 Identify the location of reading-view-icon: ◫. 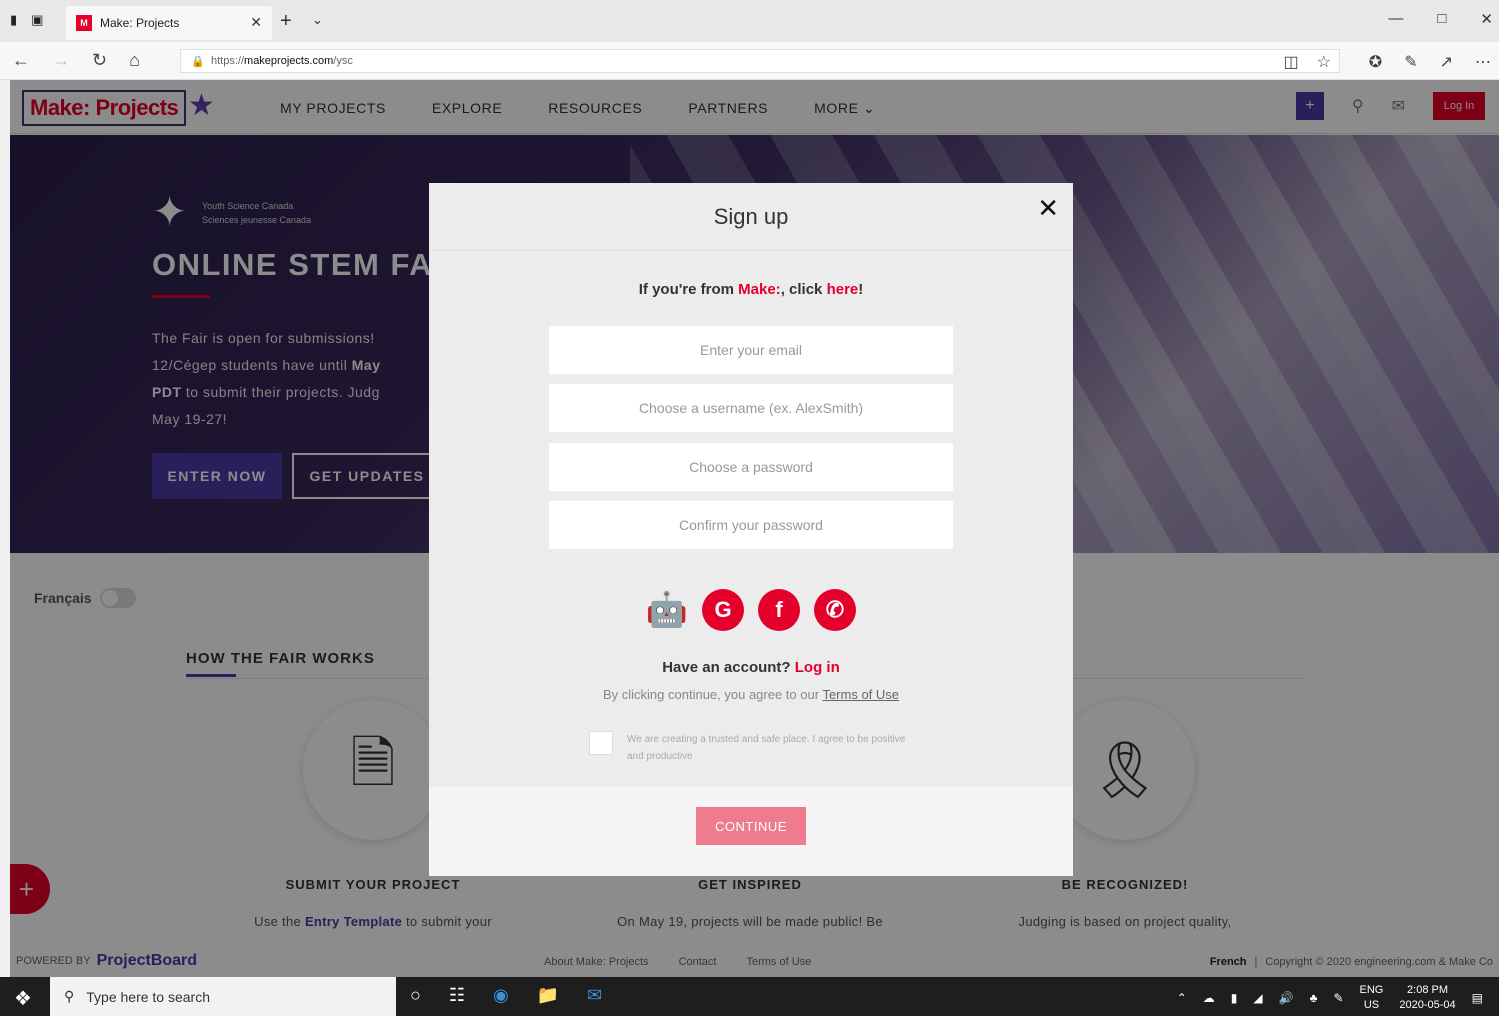
(1291, 62).